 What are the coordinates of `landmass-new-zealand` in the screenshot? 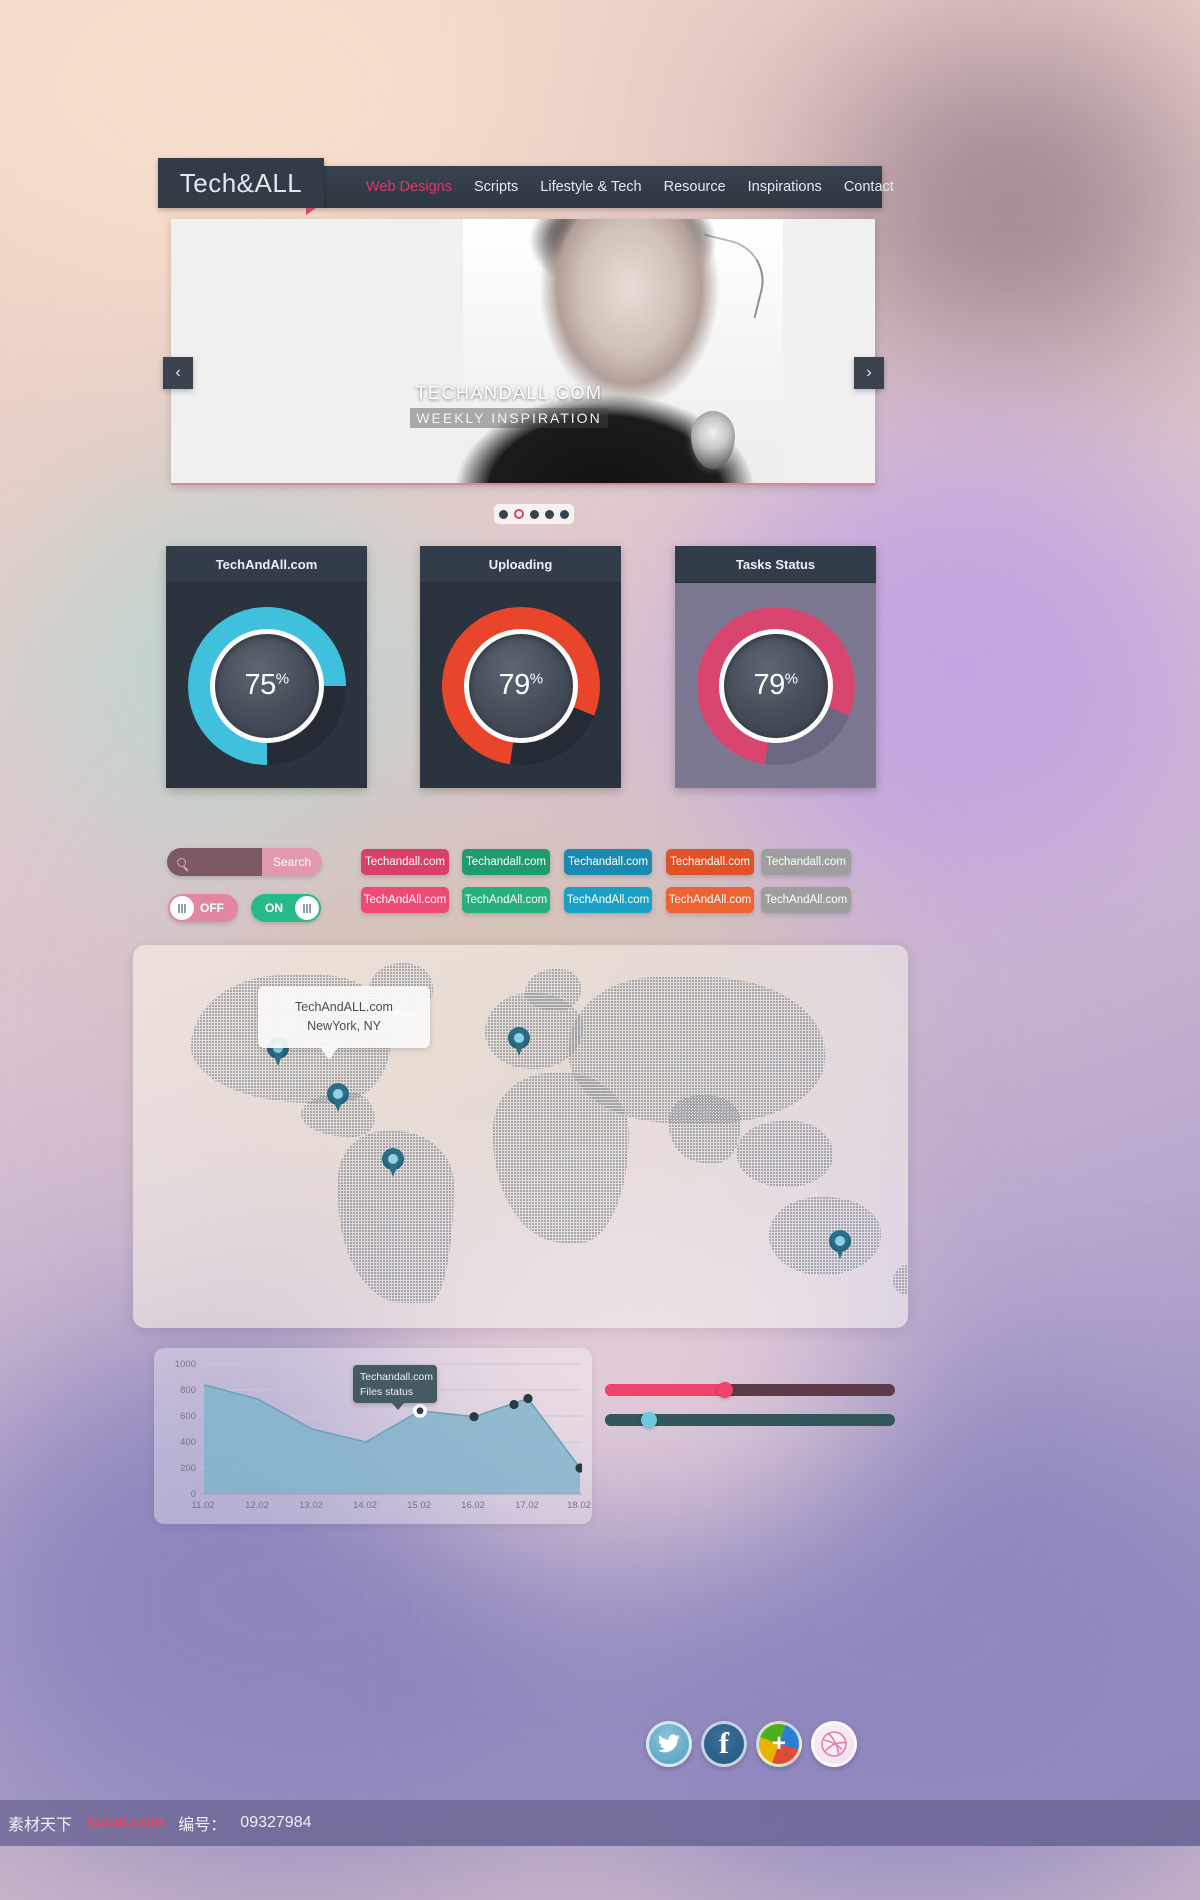 It's located at (900, 1280).